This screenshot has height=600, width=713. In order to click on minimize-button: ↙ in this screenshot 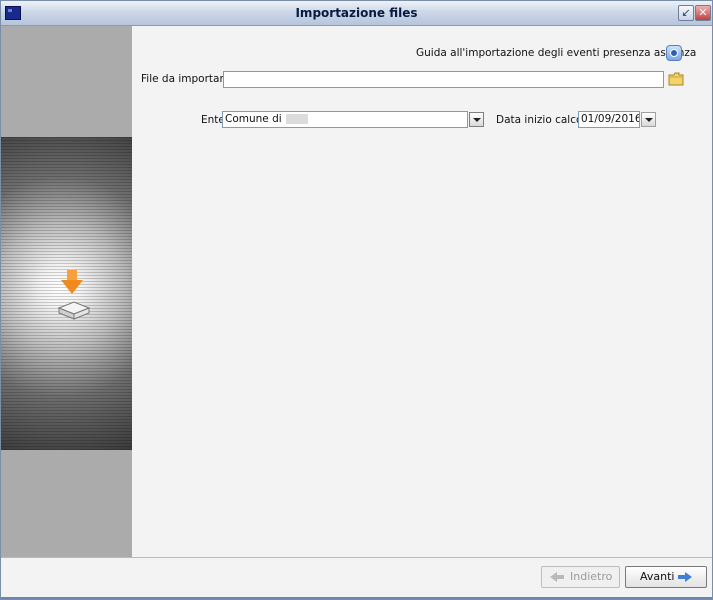, I will do `click(686, 13)`.